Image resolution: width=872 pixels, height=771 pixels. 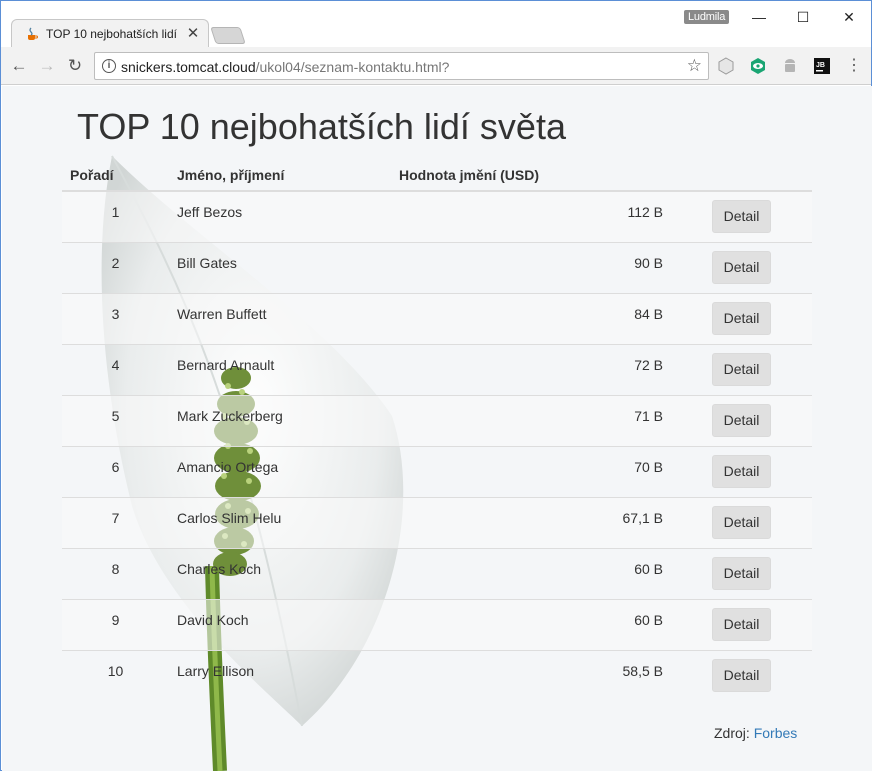 I want to click on column-header-value: Hodnota jmění (USD), so click(x=531, y=175).